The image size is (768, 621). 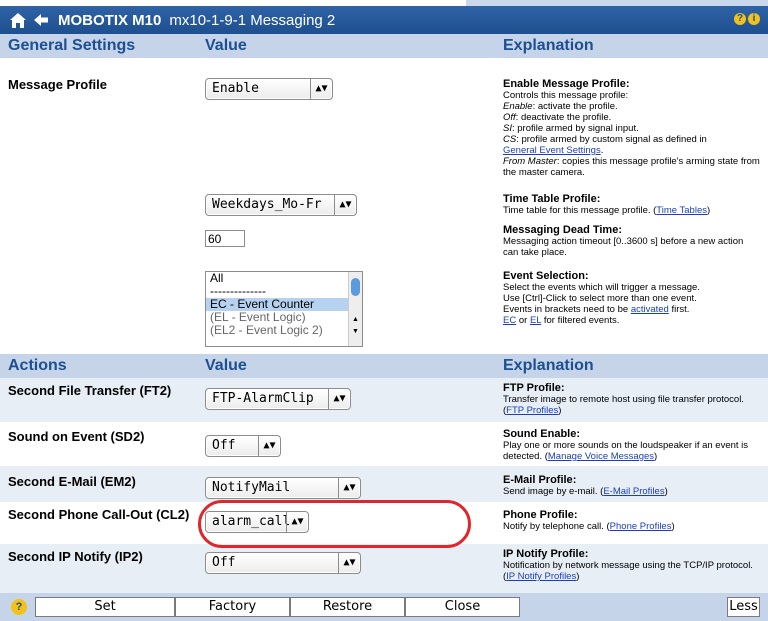 I want to click on enable-select-value: Enable, so click(x=235, y=88).